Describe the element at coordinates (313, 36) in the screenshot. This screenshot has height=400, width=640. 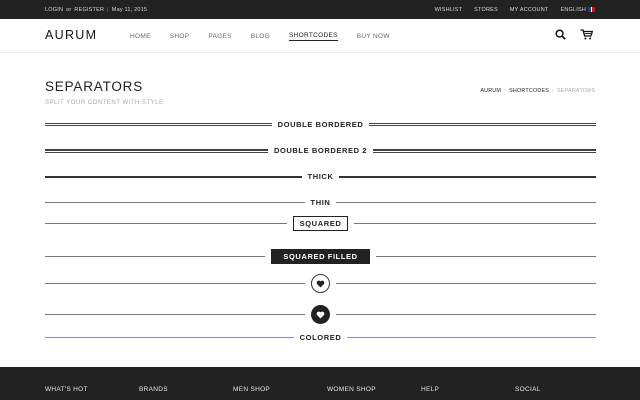
I see `nav-shortcodes: SHORTCODES` at that location.